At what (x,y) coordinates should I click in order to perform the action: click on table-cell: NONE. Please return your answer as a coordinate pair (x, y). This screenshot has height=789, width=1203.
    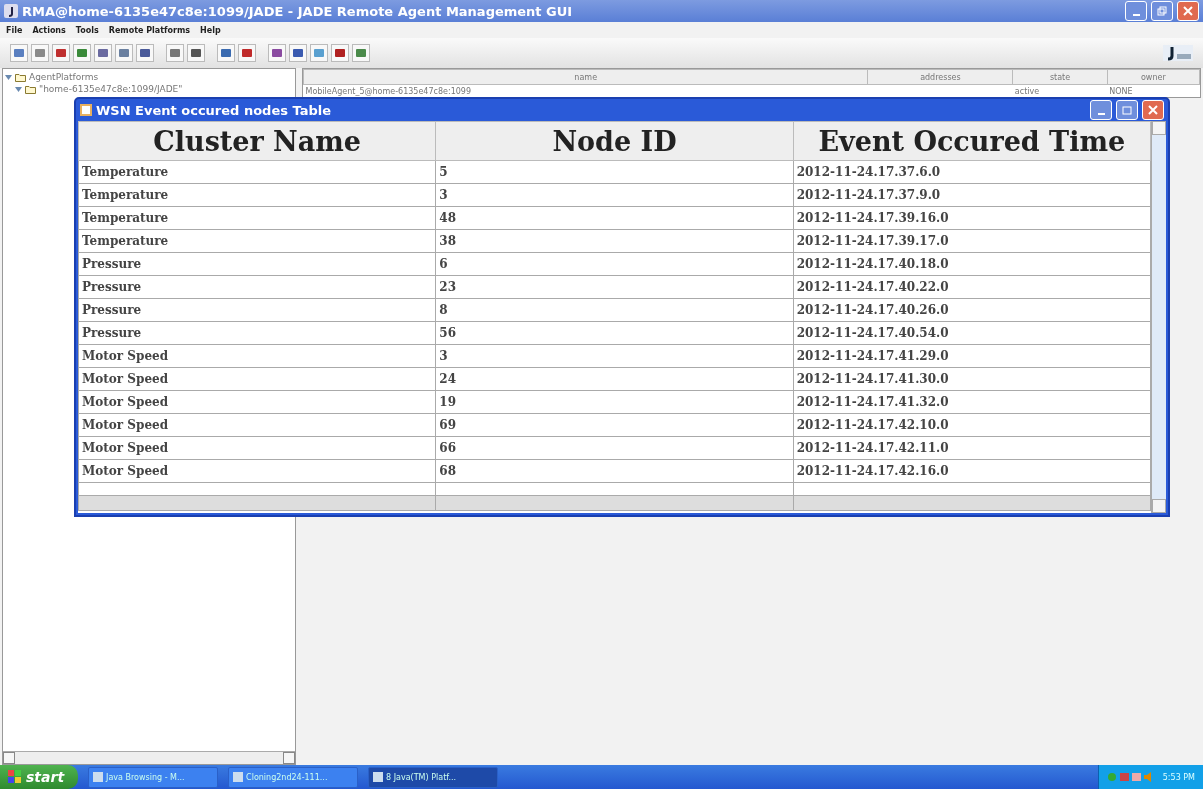
    Looking at the image, I should click on (1153, 90).